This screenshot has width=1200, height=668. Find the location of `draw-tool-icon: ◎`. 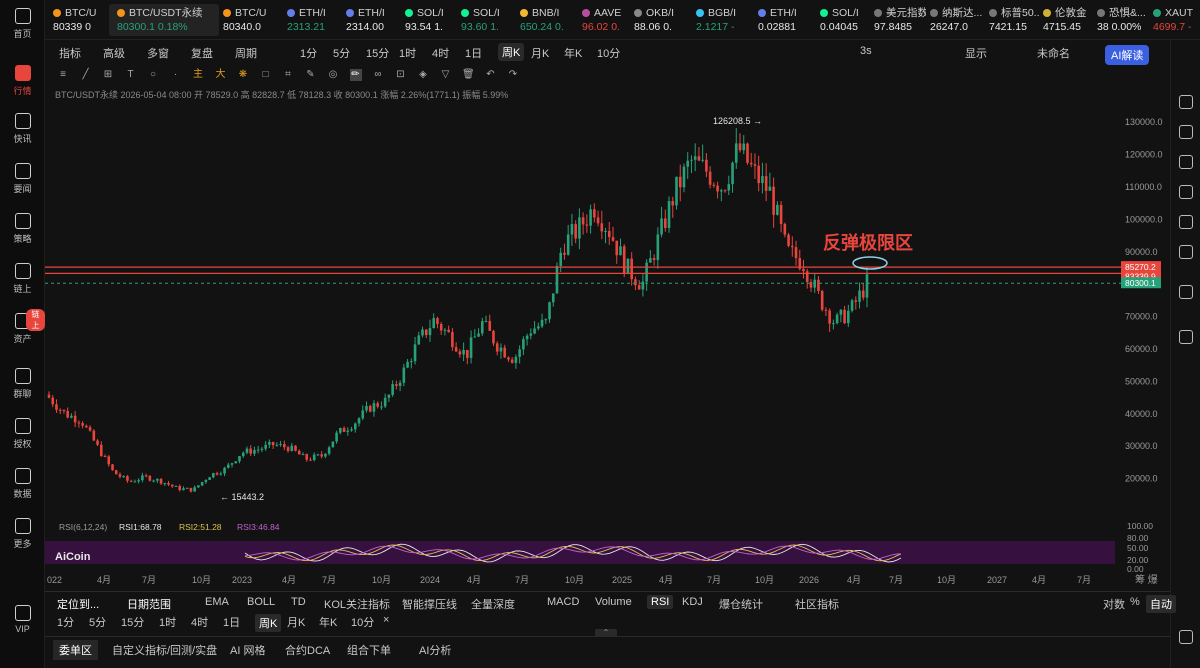

draw-tool-icon: ◎ is located at coordinates (333, 75).